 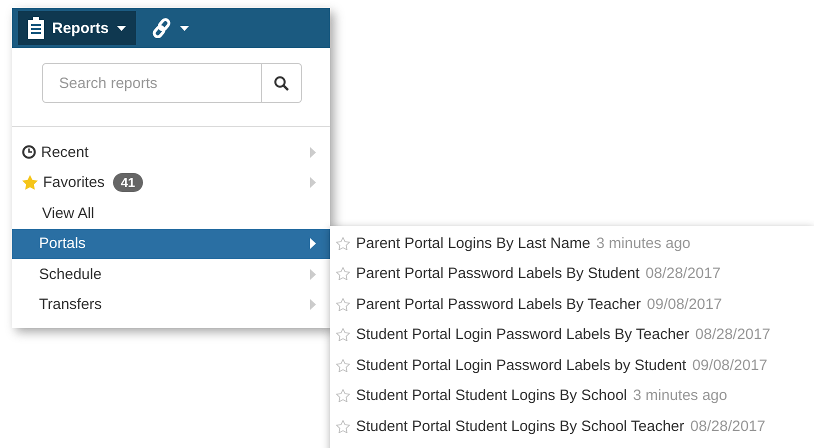 What do you see at coordinates (29, 152) in the screenshot?
I see `clock-icon` at bounding box center [29, 152].